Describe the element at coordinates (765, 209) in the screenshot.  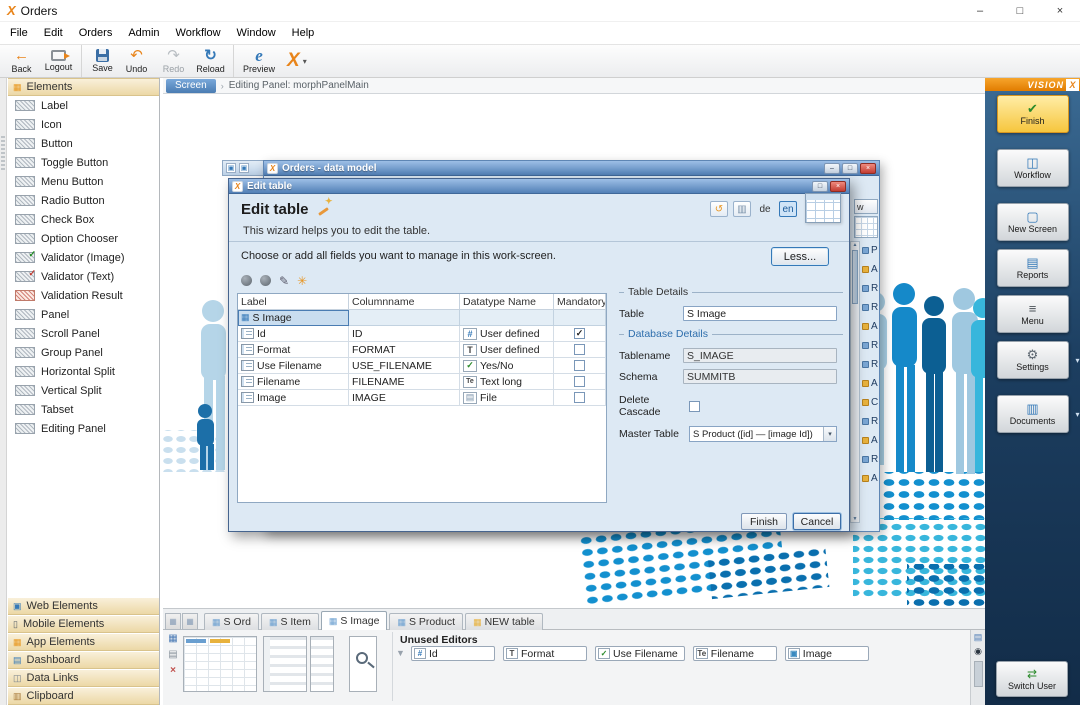
I see `language-de-button: de` at that location.